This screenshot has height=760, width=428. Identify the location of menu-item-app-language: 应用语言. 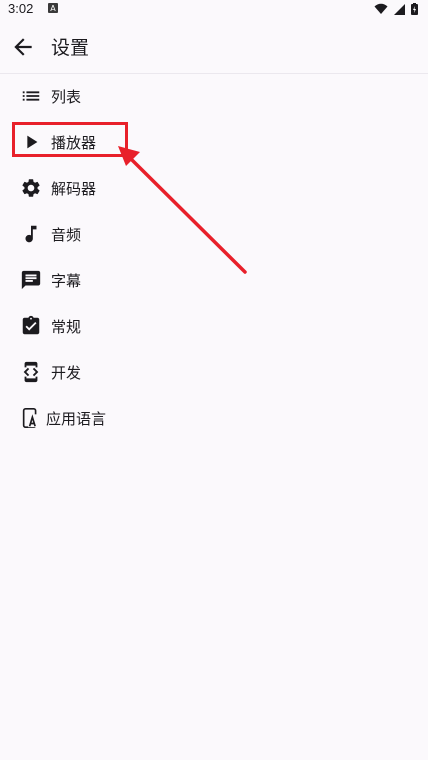
(214, 419).